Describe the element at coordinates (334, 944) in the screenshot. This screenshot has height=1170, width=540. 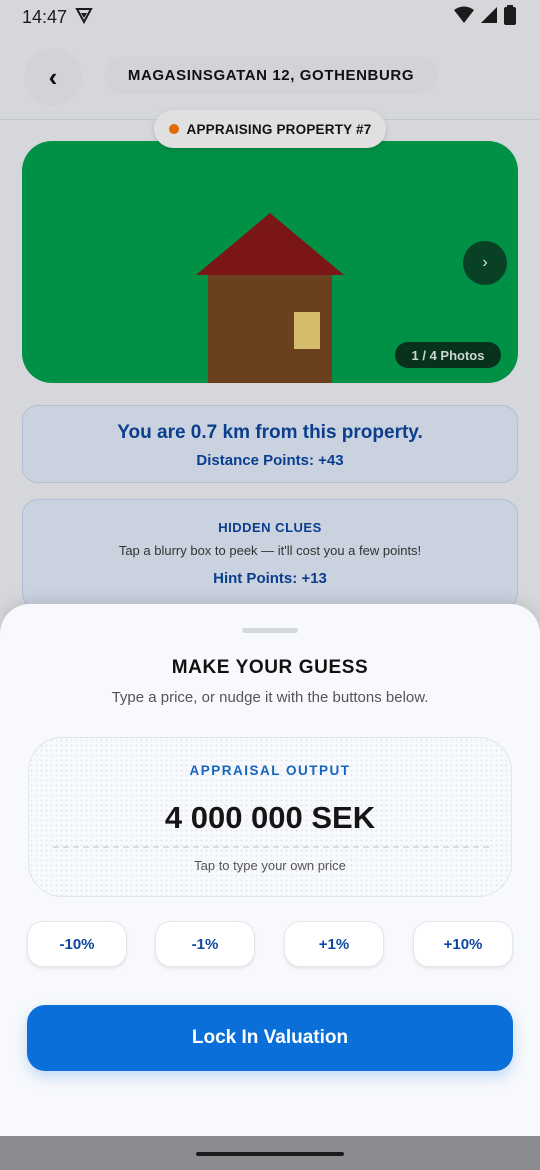
I see `plus-1-percent-button: +1%` at that location.